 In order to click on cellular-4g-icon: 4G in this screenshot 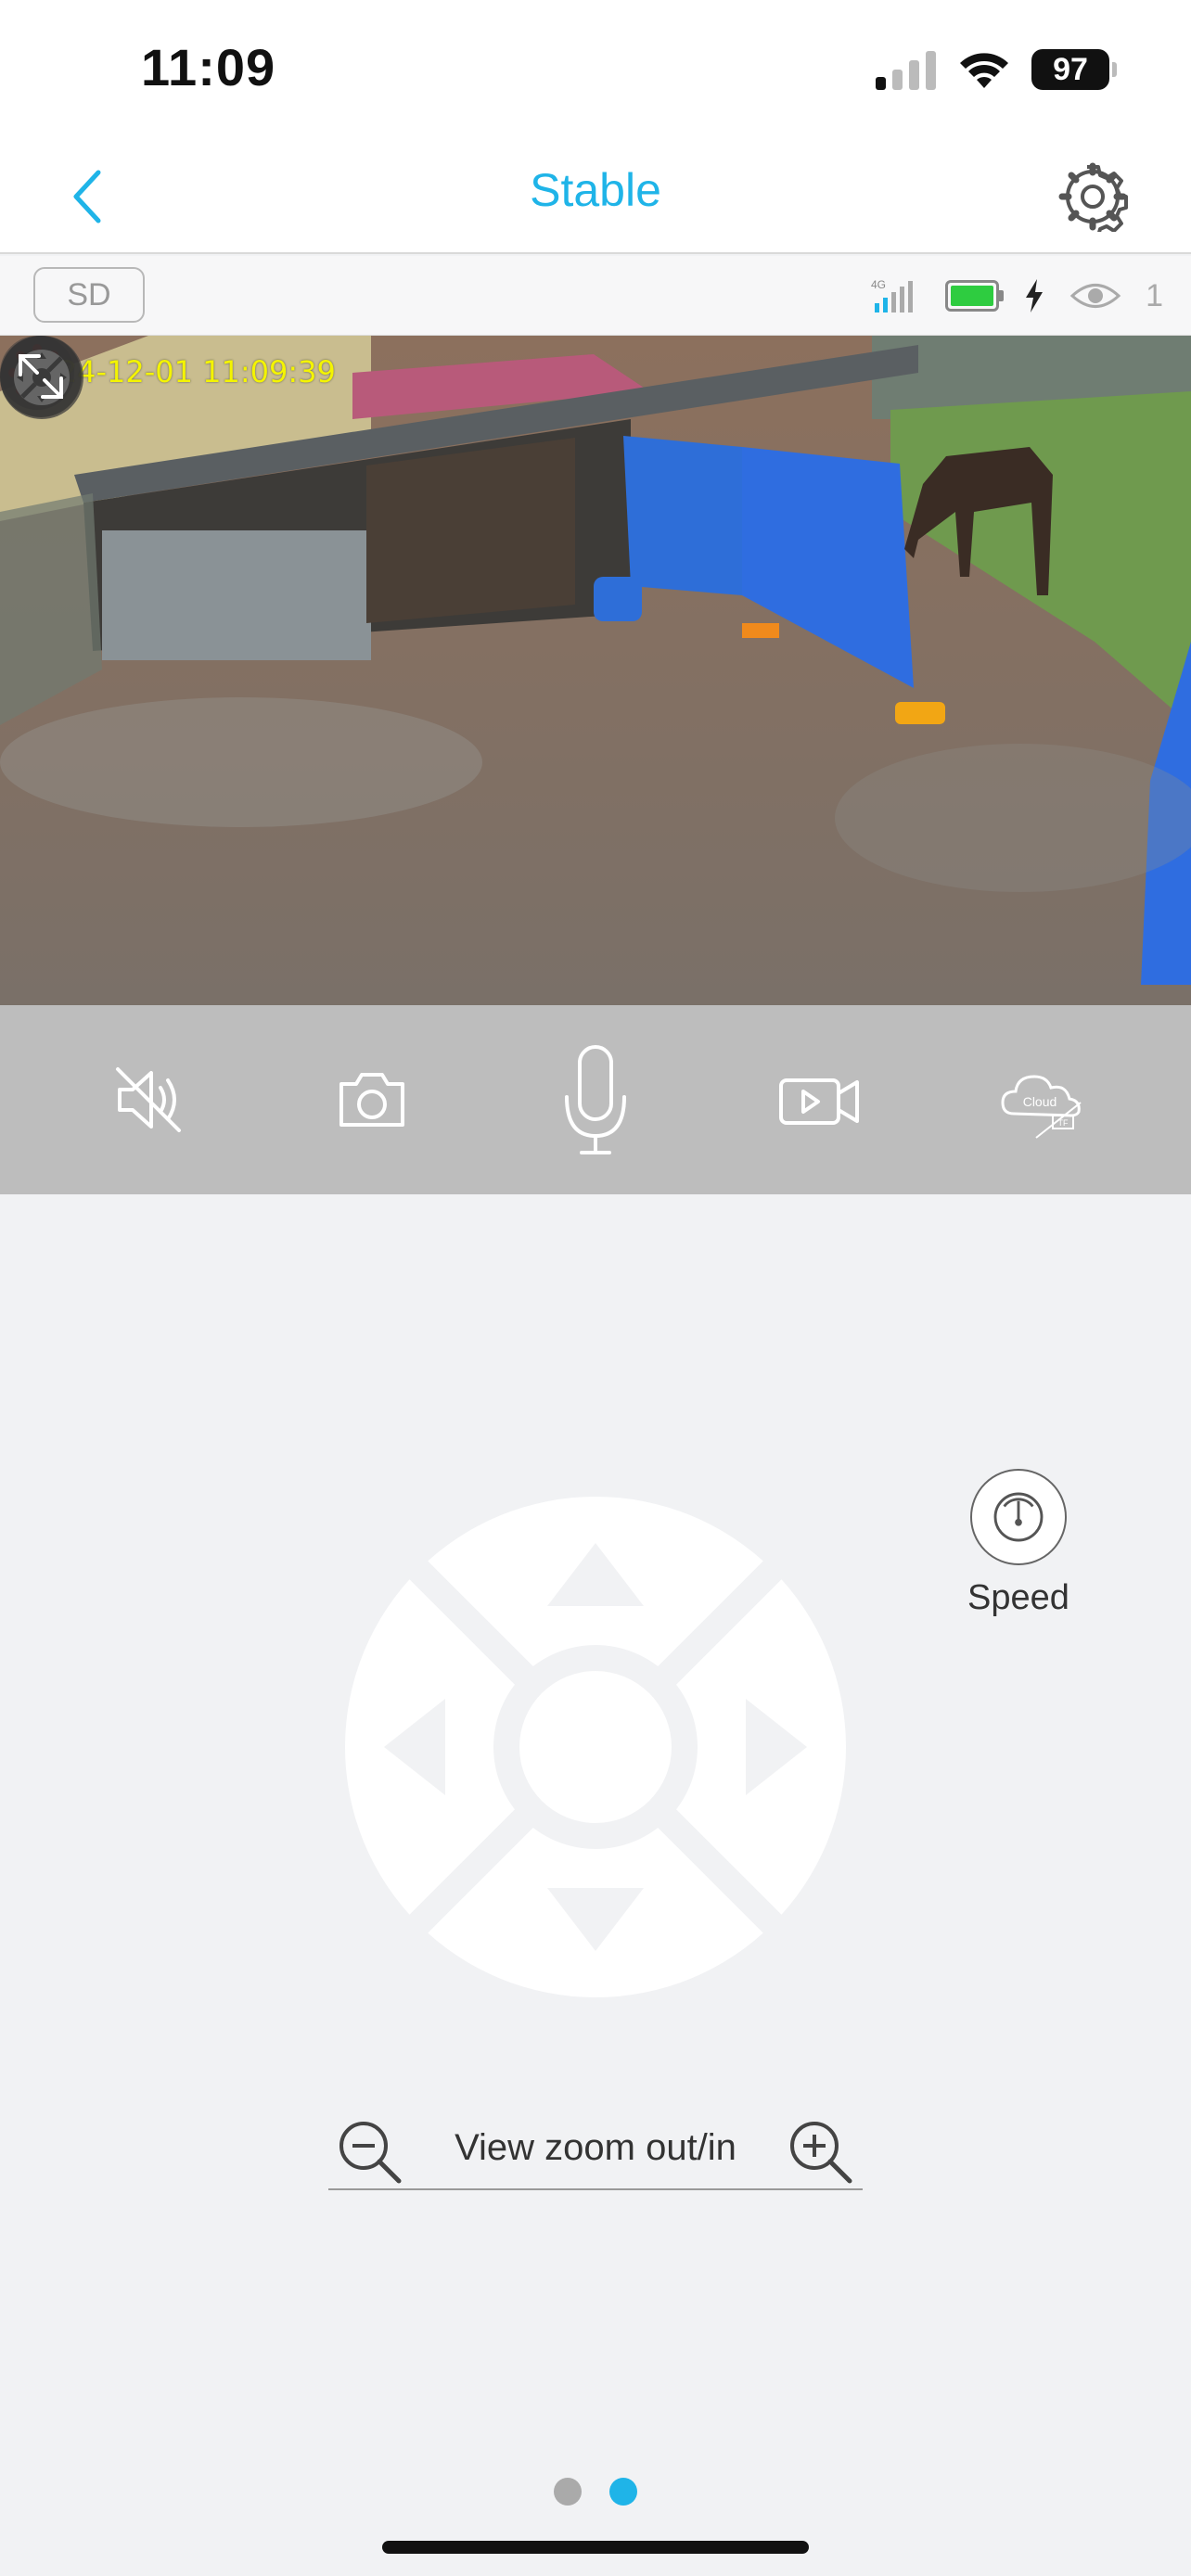, I will do `click(892, 295)`.